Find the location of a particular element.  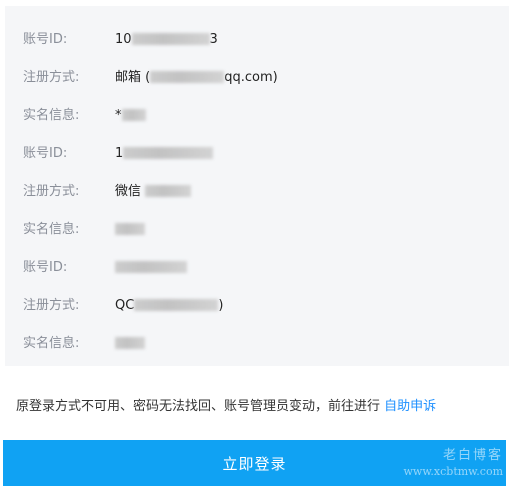

appeal-notice: 原登录方式不可用、密码无法找回、账号管理员变动，前往进行 自助申诉 is located at coordinates (261, 407).